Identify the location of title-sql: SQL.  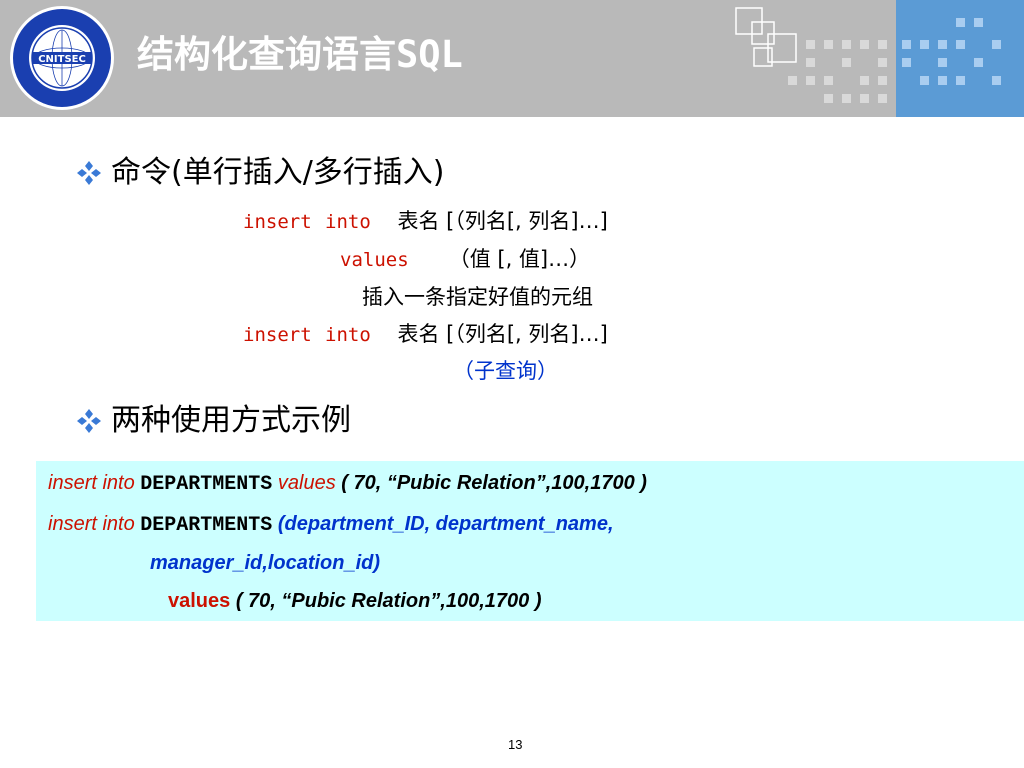
(429, 54).